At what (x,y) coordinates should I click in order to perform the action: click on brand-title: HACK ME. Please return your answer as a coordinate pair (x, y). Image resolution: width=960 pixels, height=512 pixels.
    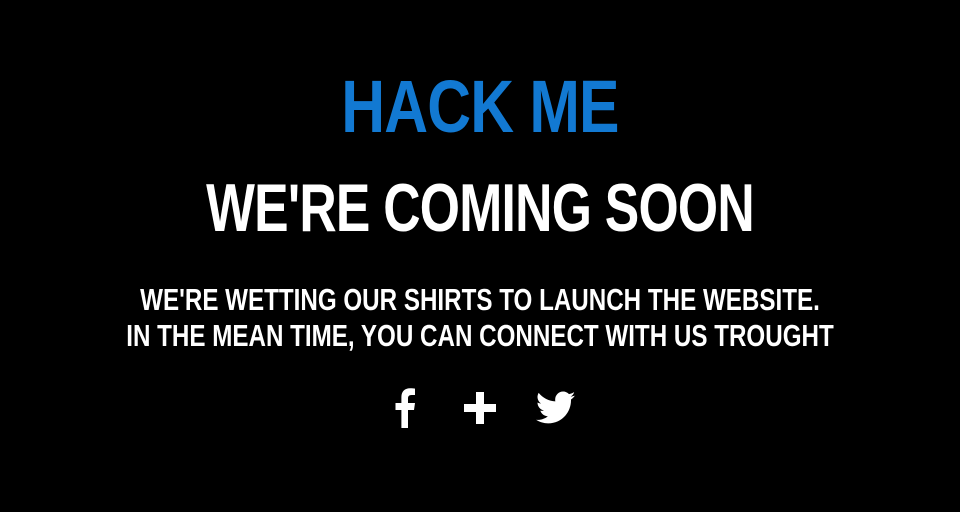
    Looking at the image, I should click on (480, 106).